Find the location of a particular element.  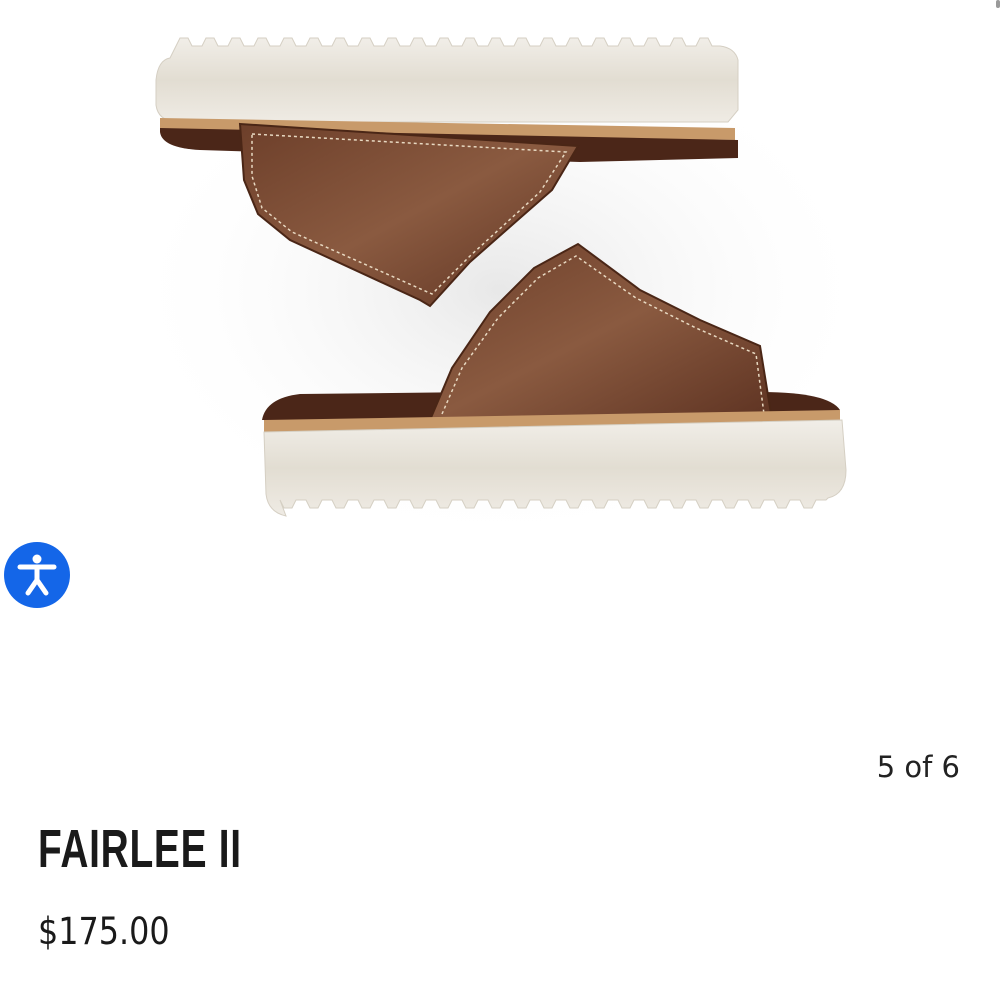

accessibility-button is located at coordinates (37, 575).